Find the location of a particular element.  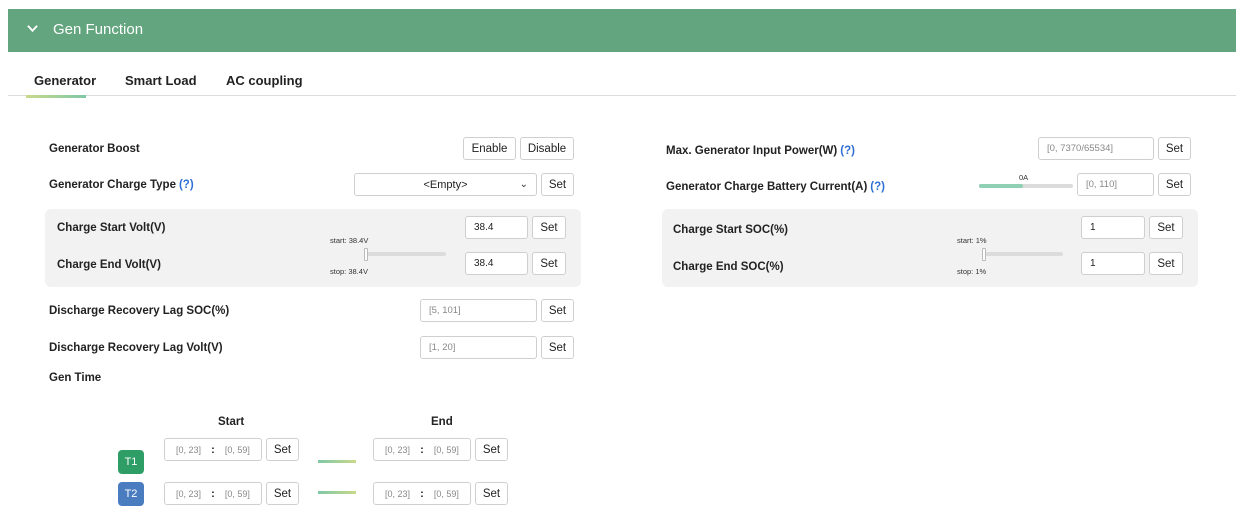

t2-end-minute: [0, 59] is located at coordinates (446, 494).